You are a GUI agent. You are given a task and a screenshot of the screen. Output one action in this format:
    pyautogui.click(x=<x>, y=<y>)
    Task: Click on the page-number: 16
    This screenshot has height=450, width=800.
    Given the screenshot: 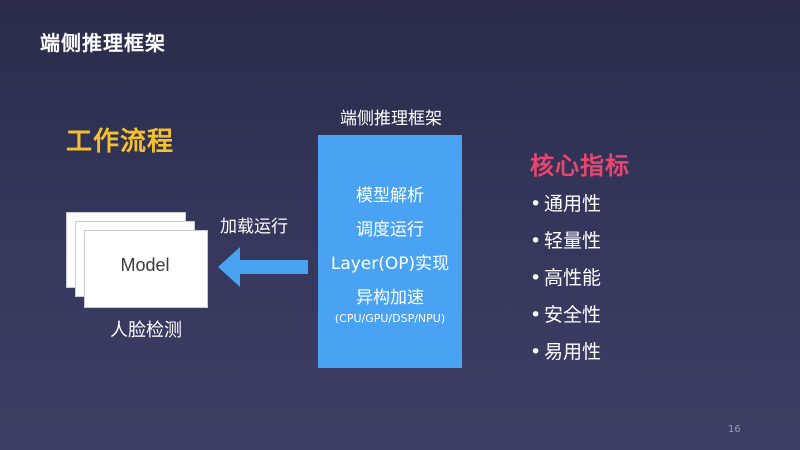 What is the action you would take?
    pyautogui.click(x=734, y=429)
    